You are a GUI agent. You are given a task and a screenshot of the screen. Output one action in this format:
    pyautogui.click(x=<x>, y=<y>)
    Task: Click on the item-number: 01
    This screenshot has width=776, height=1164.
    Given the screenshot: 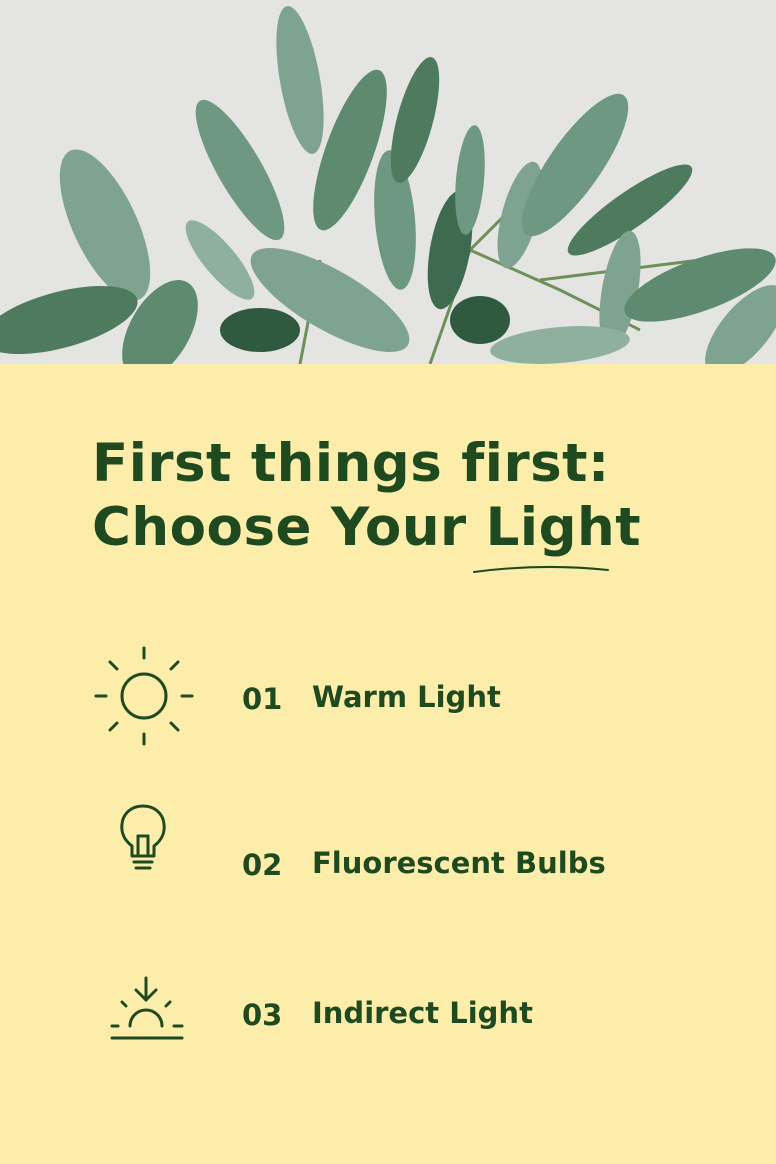 What is the action you would take?
    pyautogui.click(x=262, y=699)
    